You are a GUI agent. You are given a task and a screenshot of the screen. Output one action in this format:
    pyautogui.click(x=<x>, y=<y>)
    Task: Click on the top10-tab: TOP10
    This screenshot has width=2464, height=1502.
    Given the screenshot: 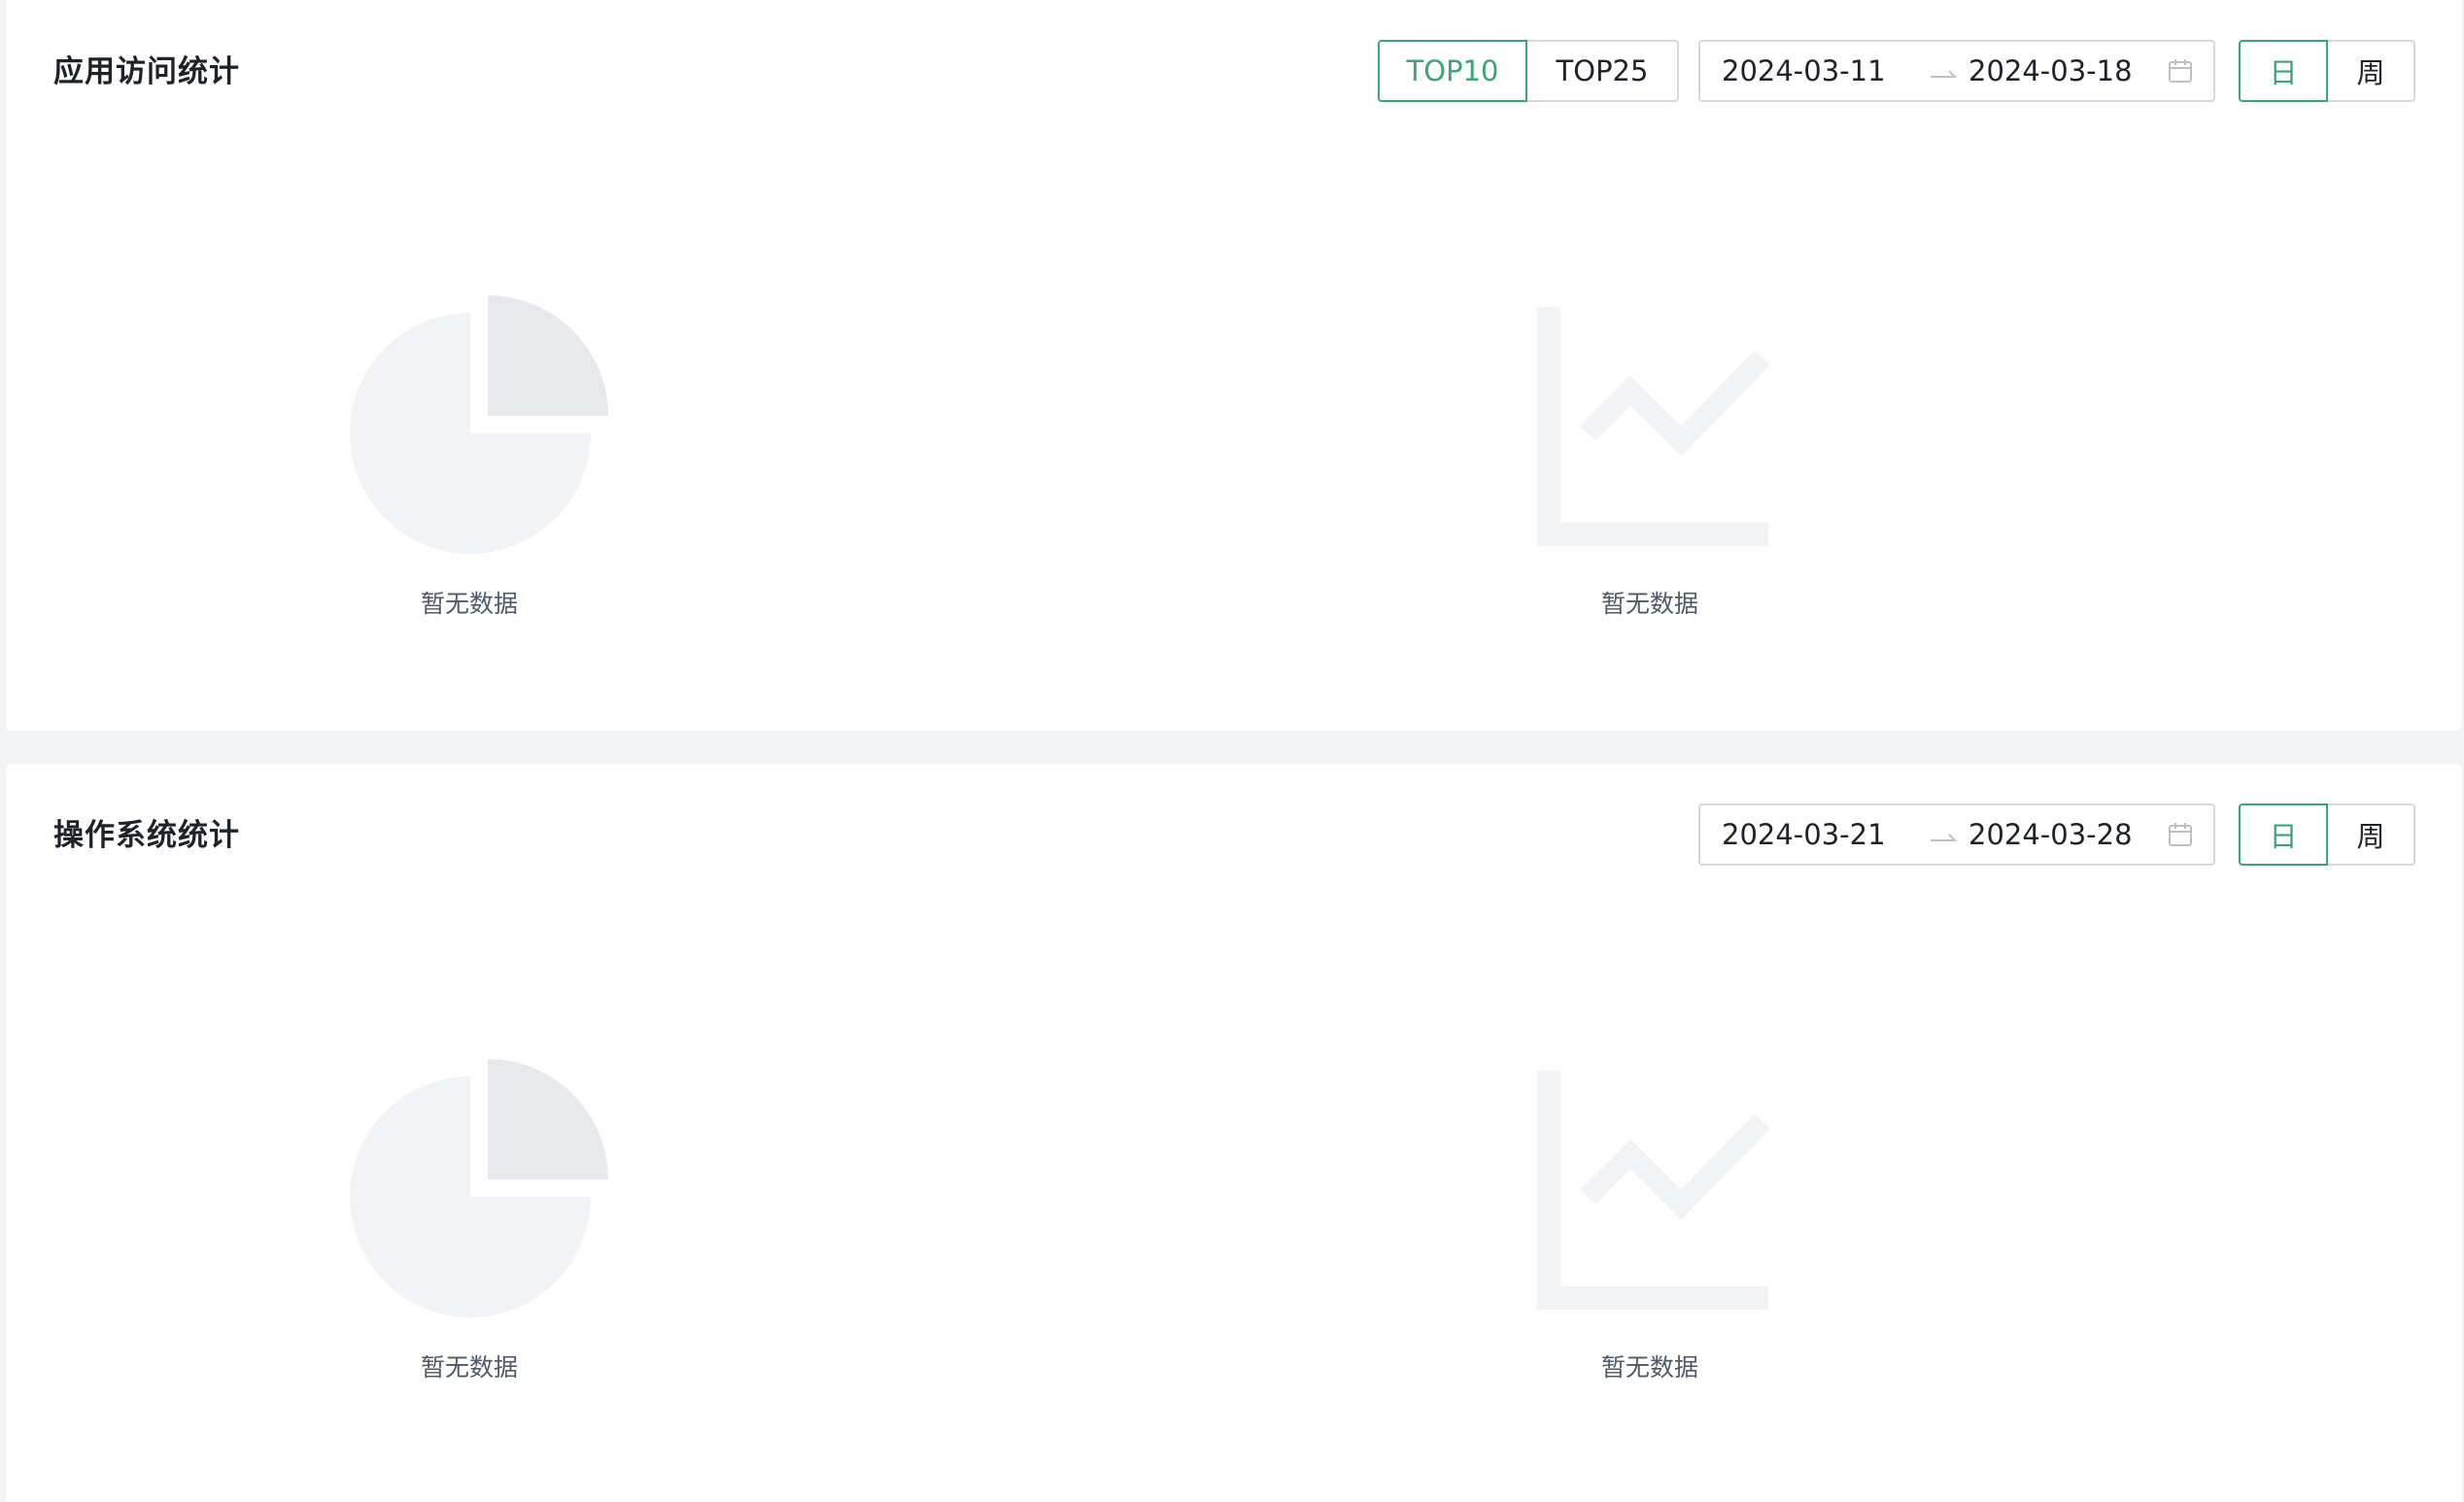 What is the action you would take?
    pyautogui.click(x=1452, y=71)
    